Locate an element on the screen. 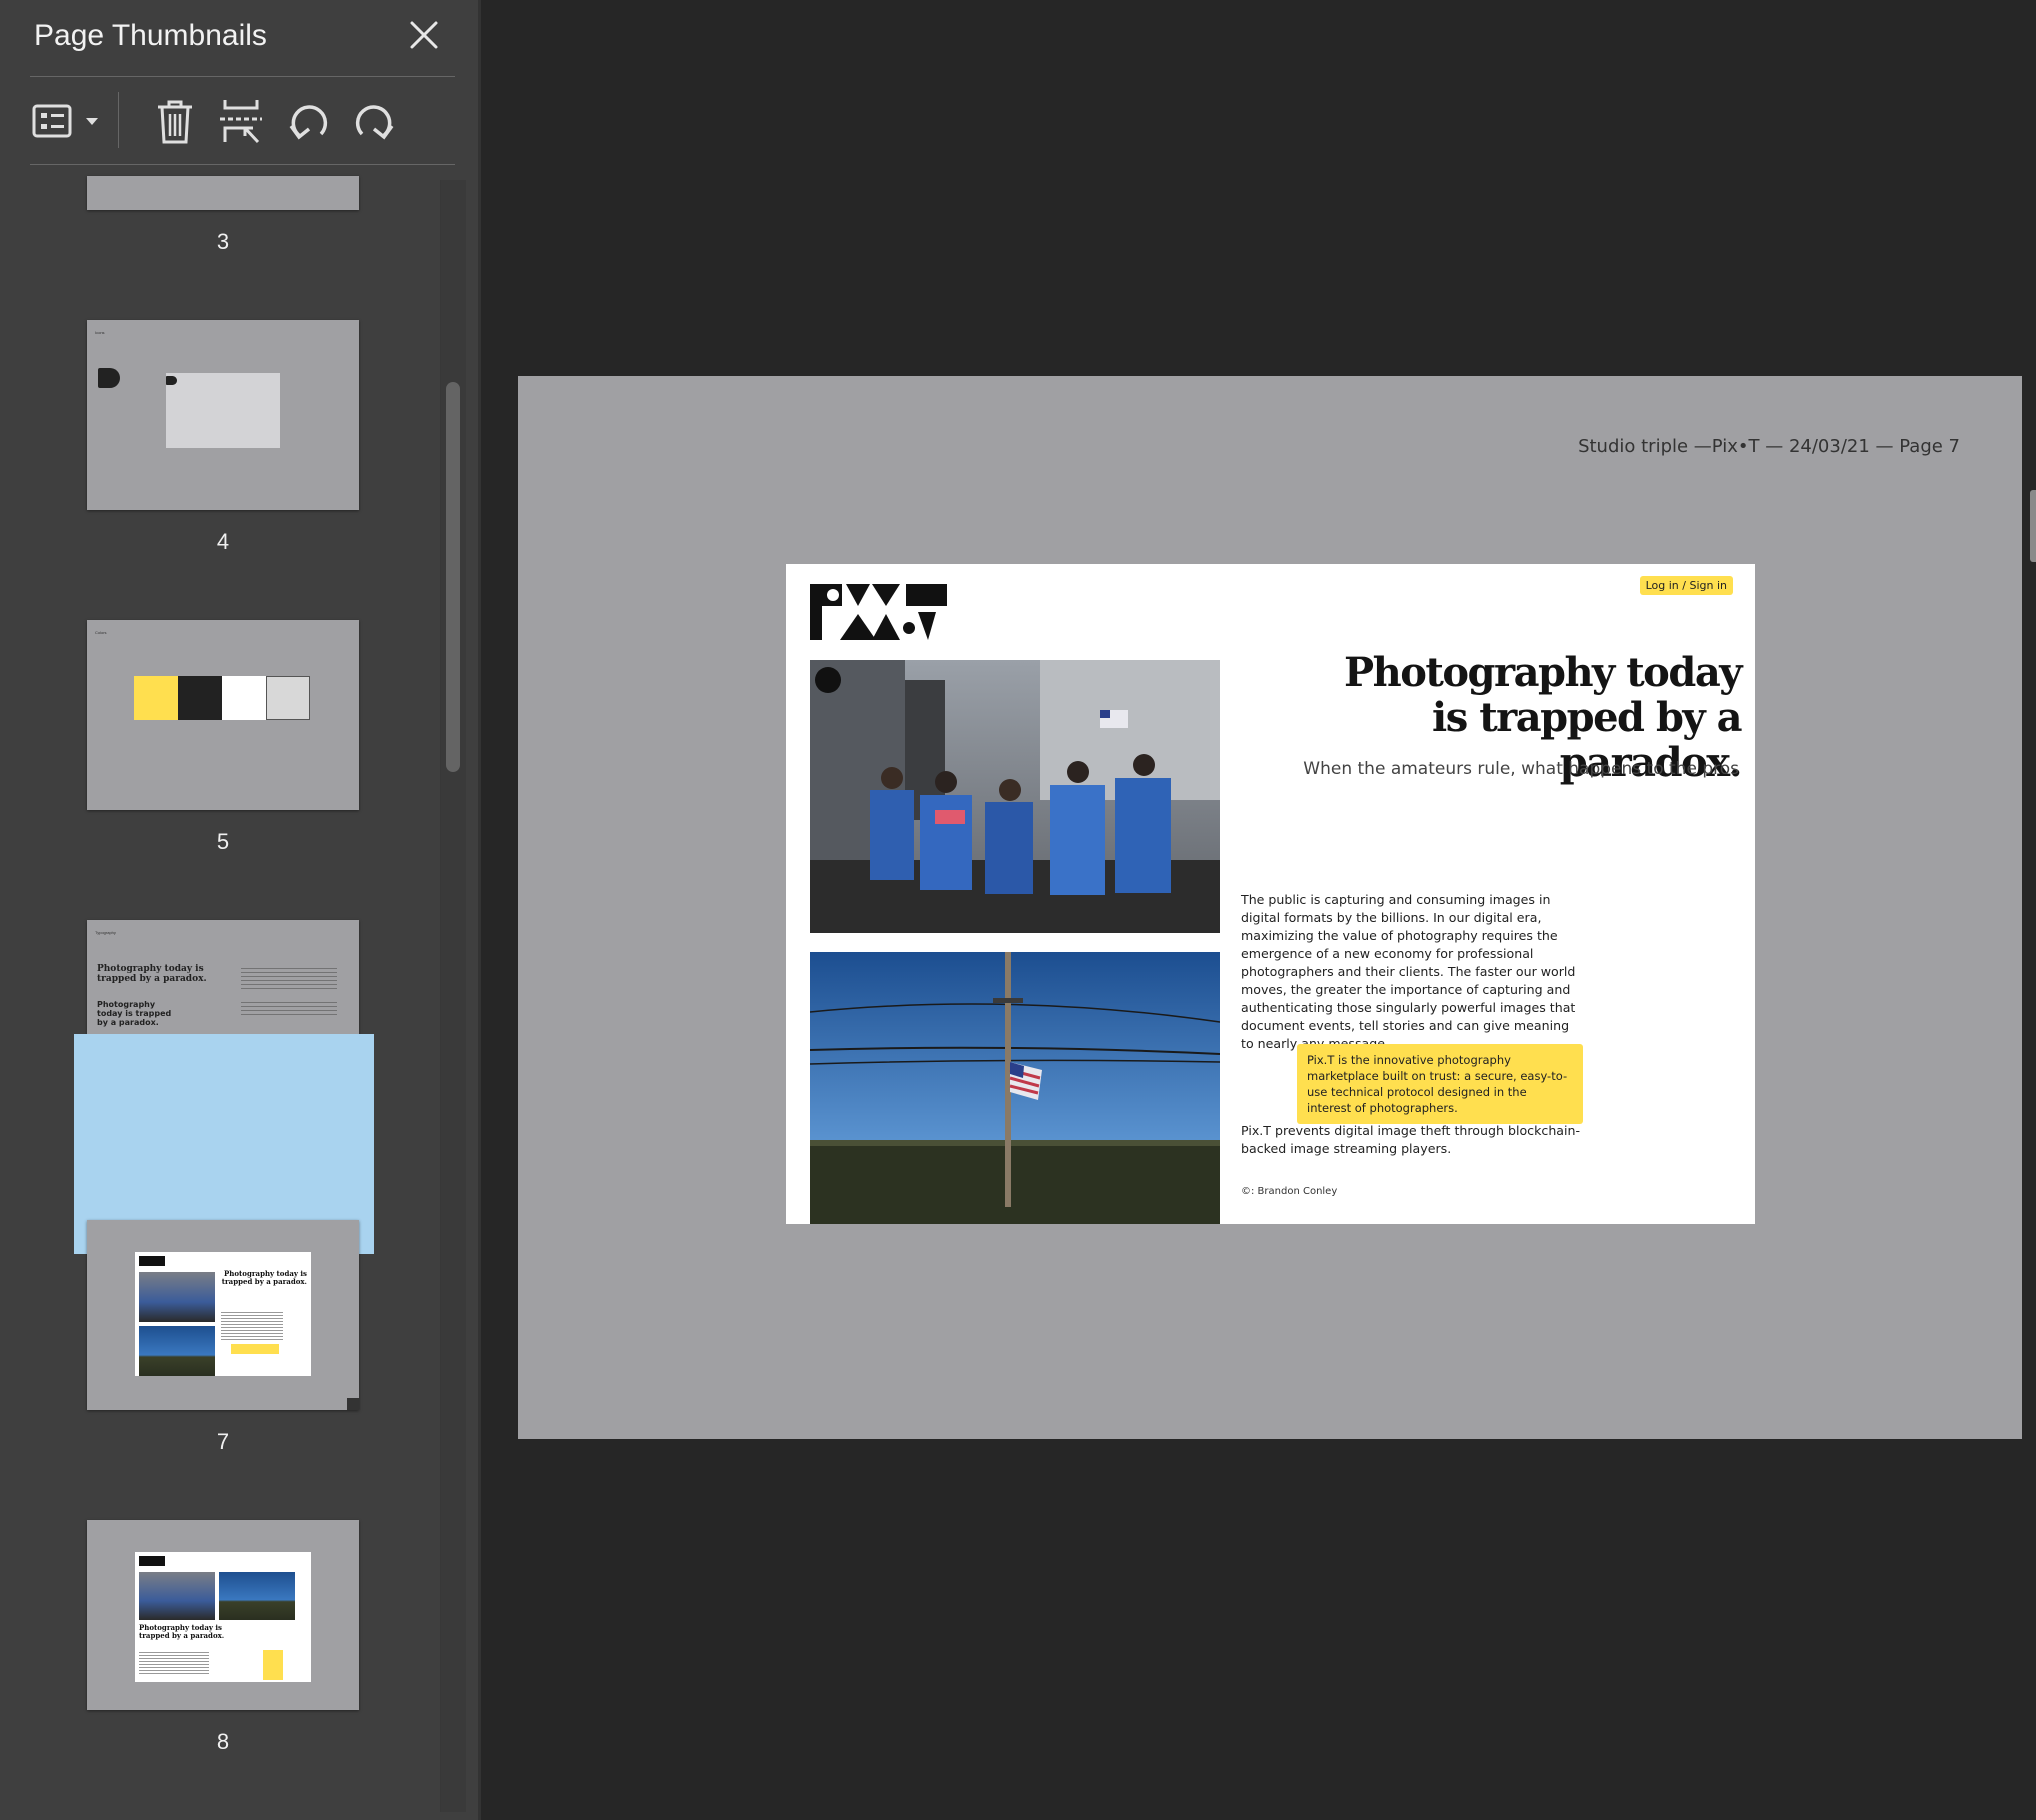 This screenshot has height=1820, width=2036. rotate-right-button is located at coordinates (375, 121).